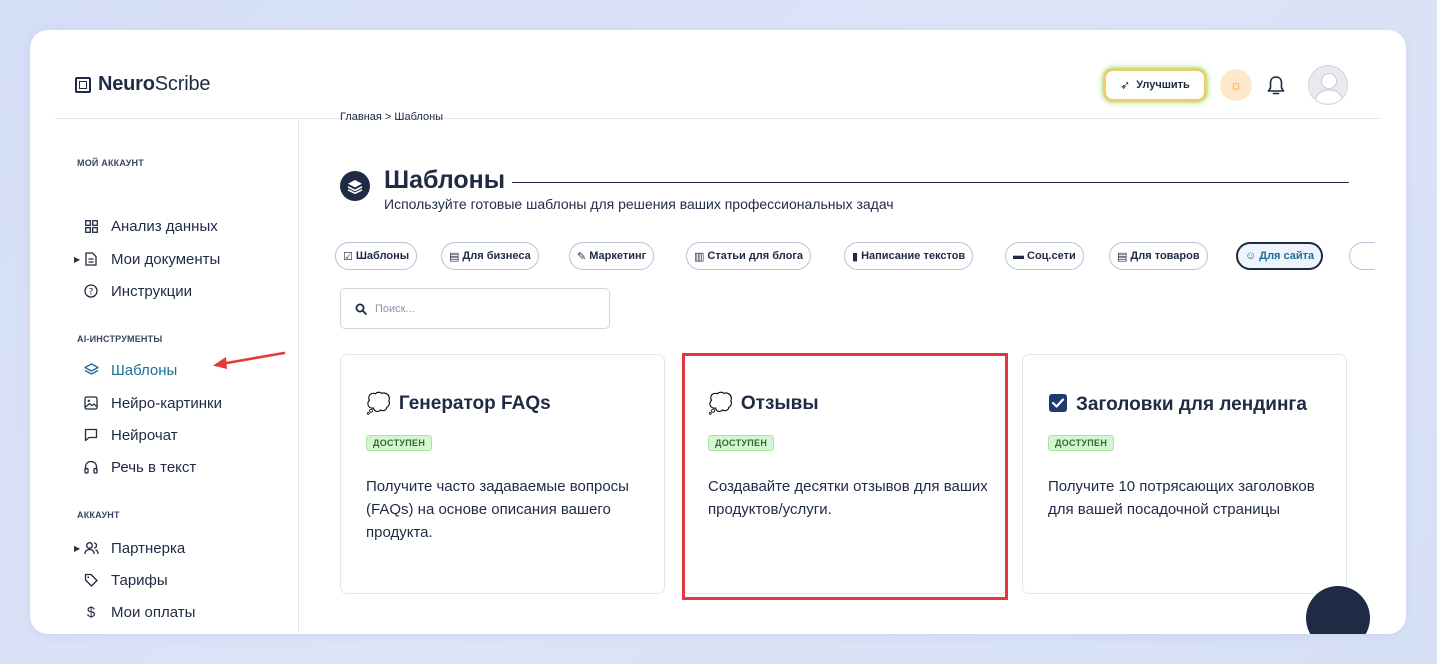 This screenshot has width=1437, height=664. I want to click on upgrade-button: ➶ Улучшить, so click(1155, 85).